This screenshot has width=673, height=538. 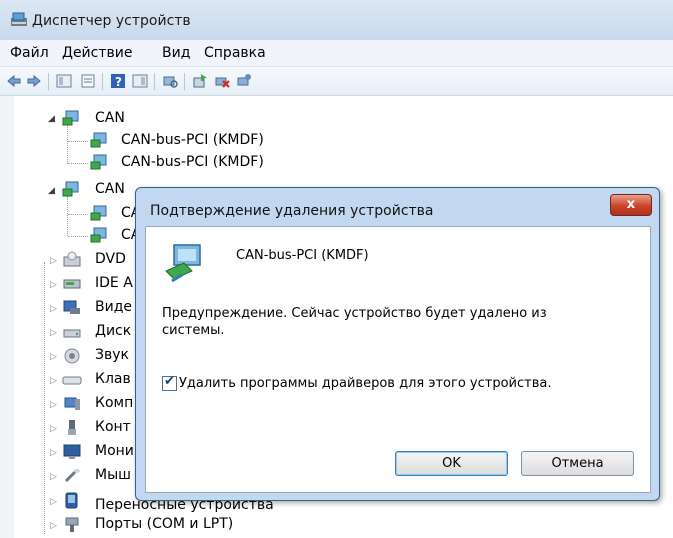 I want to click on monitor-icon, so click(x=72, y=451).